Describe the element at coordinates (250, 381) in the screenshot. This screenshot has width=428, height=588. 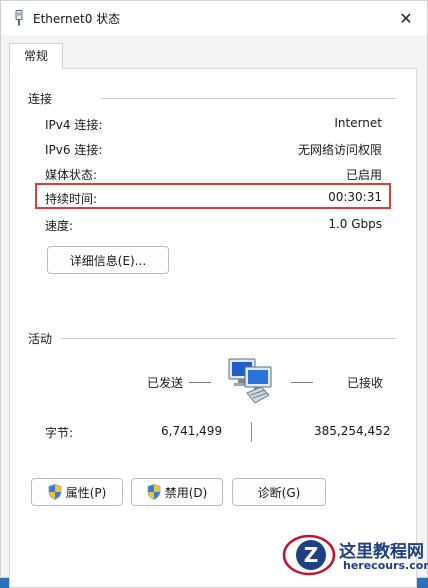
I see `network-computers-icon` at that location.